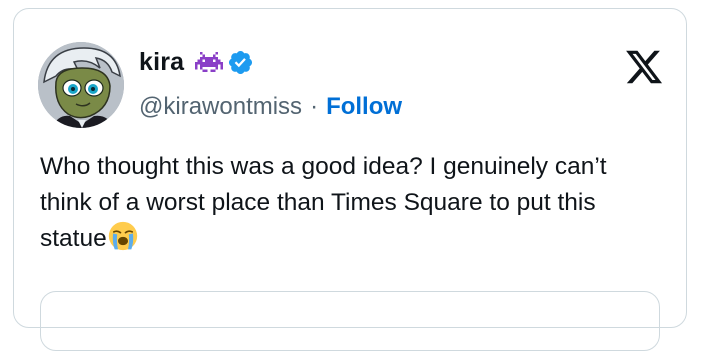  Describe the element at coordinates (241, 62) in the screenshot. I see `verified-check-icon` at that location.